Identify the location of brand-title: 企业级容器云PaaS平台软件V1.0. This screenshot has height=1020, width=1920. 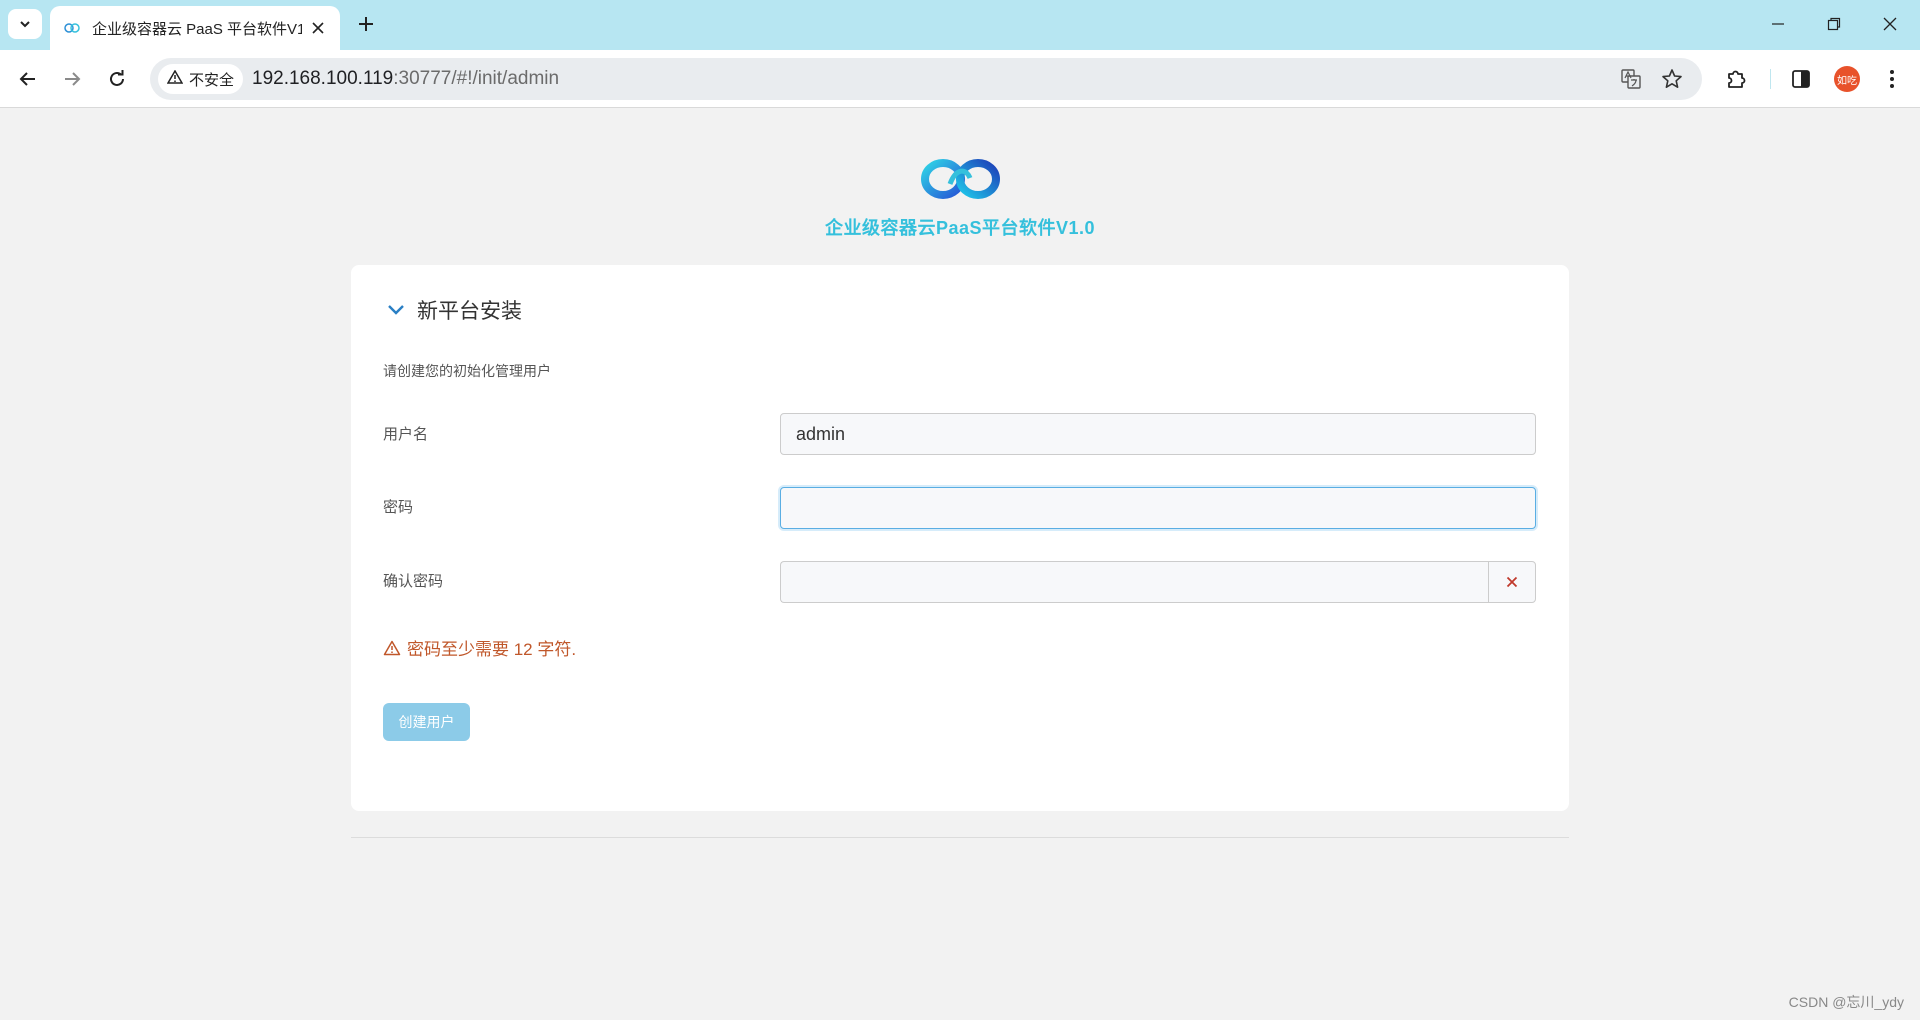
(960, 228).